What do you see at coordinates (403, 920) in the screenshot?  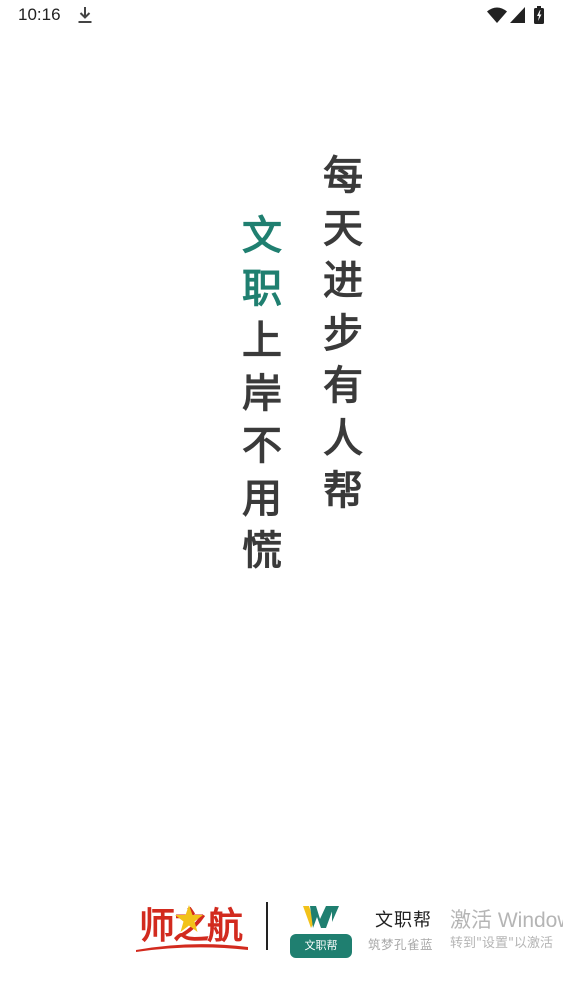 I see `wenzhibang-name: 文职帮` at bounding box center [403, 920].